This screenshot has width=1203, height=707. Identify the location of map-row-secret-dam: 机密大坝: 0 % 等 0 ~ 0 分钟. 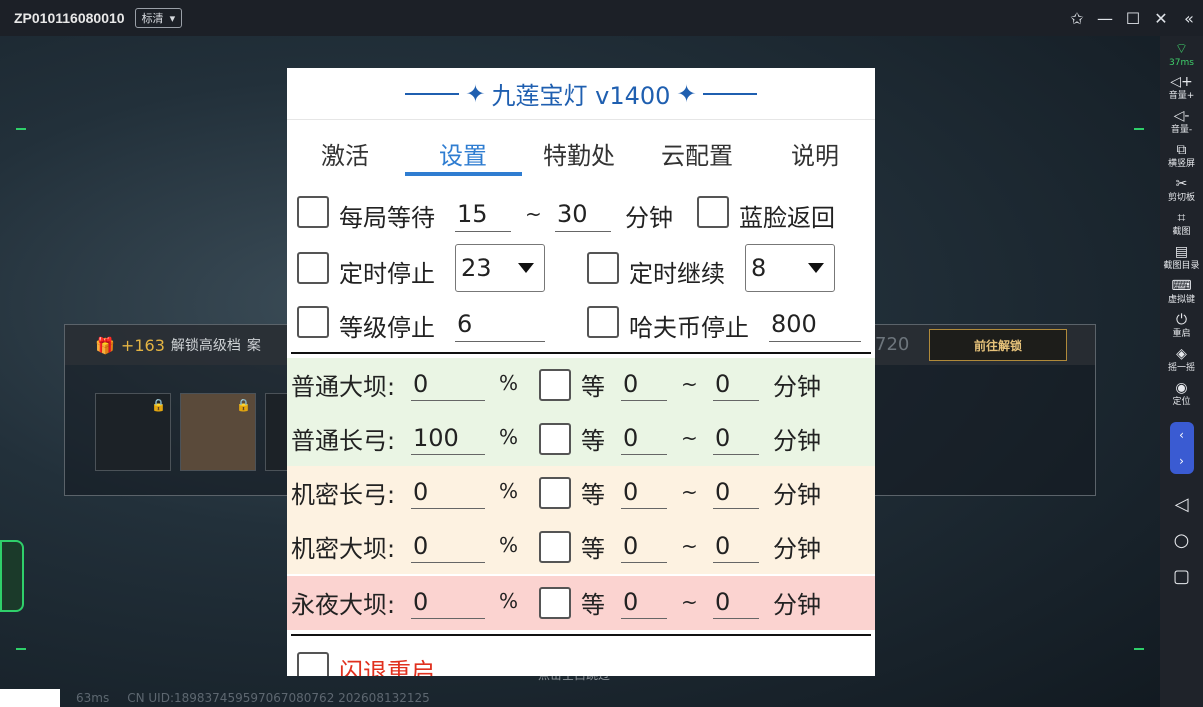
(581, 547).